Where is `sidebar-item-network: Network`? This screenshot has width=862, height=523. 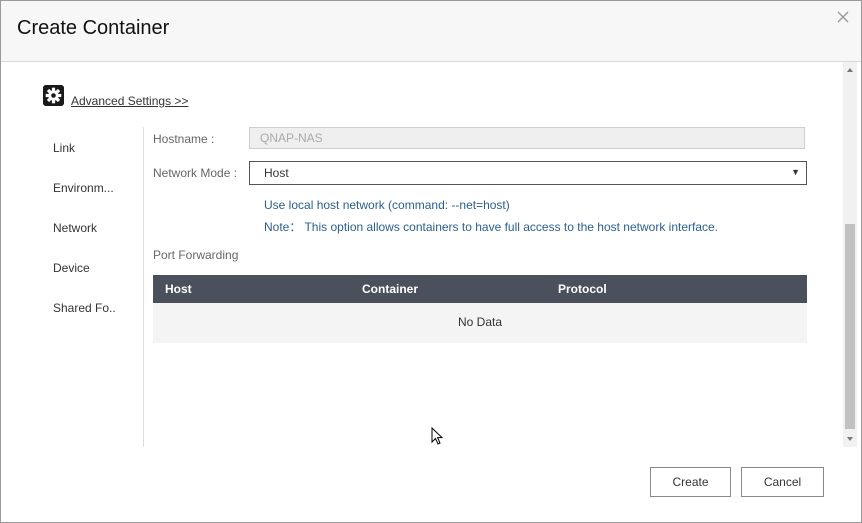 sidebar-item-network: Network is located at coordinates (88, 228).